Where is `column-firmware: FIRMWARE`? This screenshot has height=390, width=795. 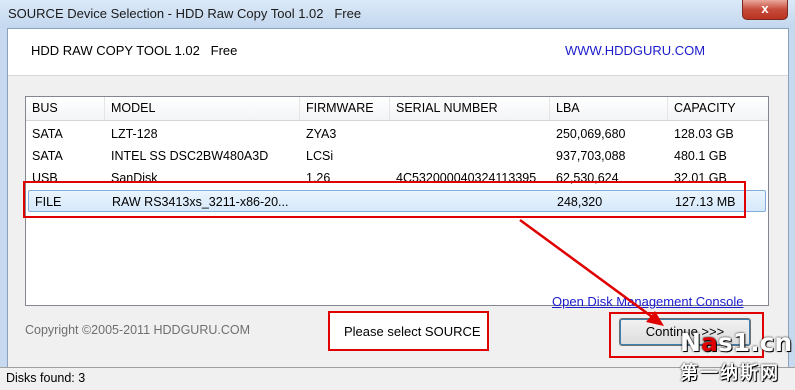
column-firmware: FIRMWARE is located at coordinates (345, 108).